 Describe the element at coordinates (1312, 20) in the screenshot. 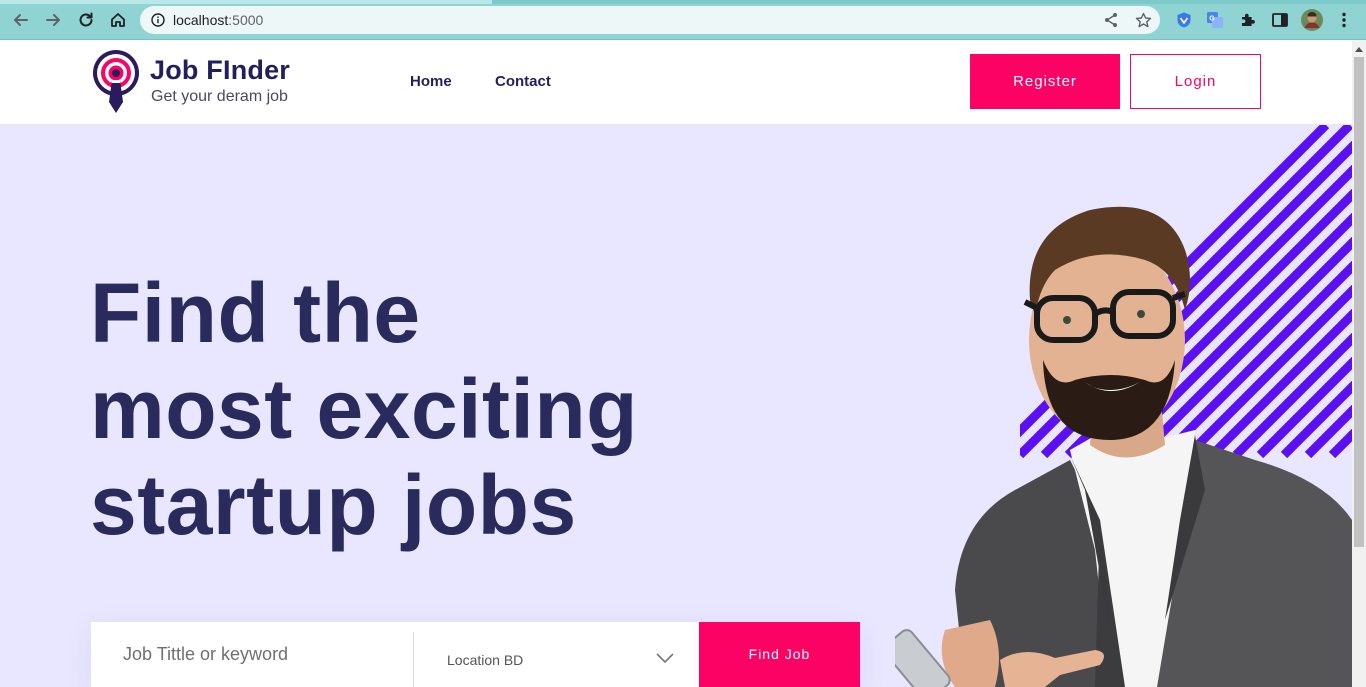

I see `profile-avatar` at that location.